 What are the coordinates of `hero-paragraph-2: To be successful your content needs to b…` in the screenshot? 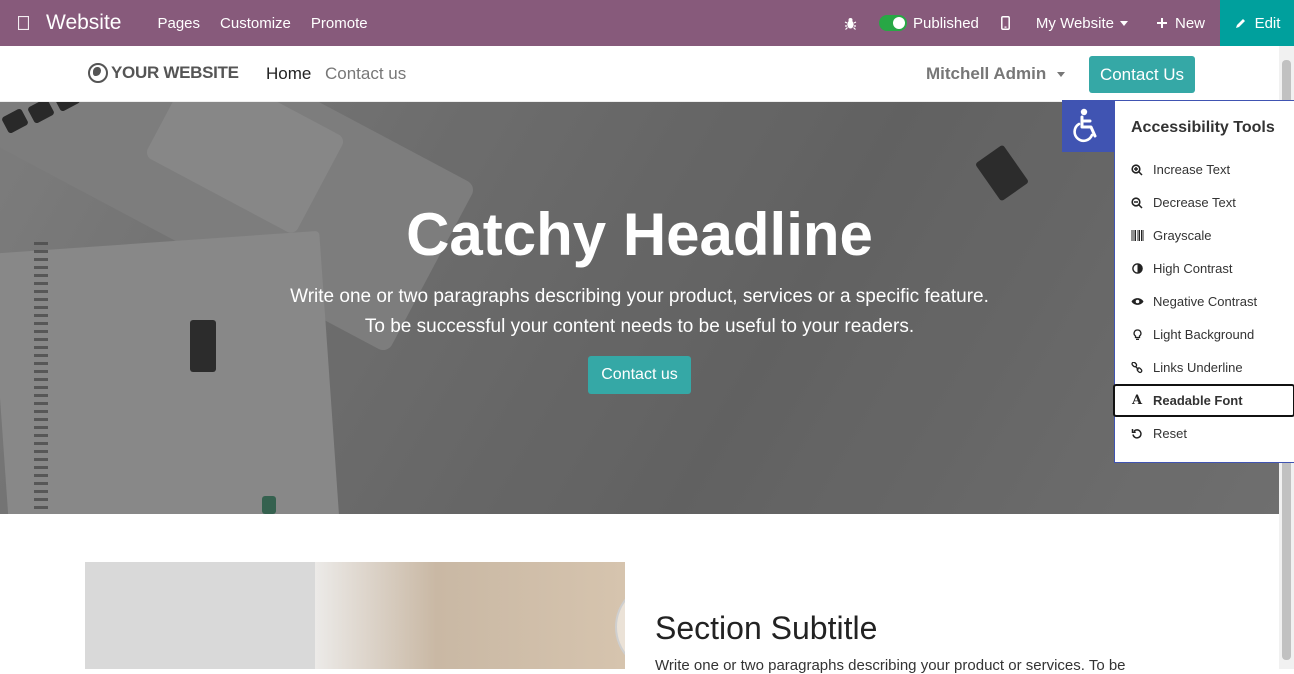 It's located at (639, 326).